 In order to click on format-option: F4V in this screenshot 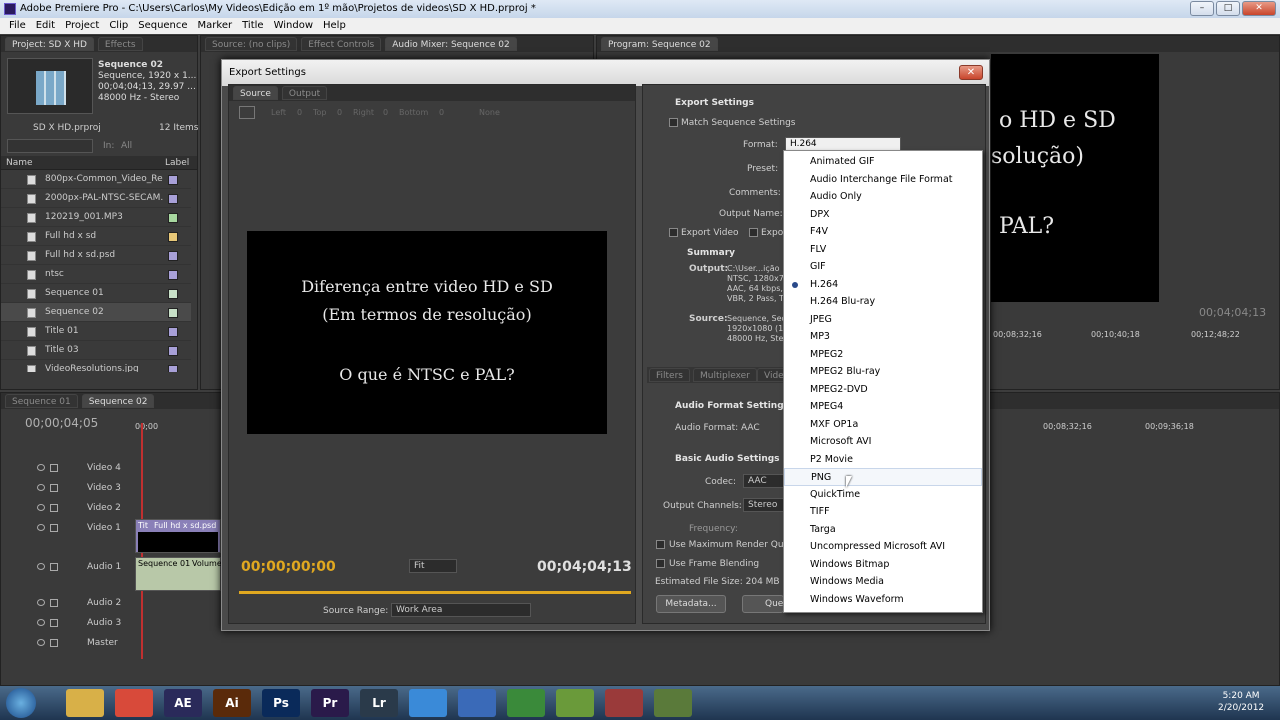, I will do `click(883, 232)`.